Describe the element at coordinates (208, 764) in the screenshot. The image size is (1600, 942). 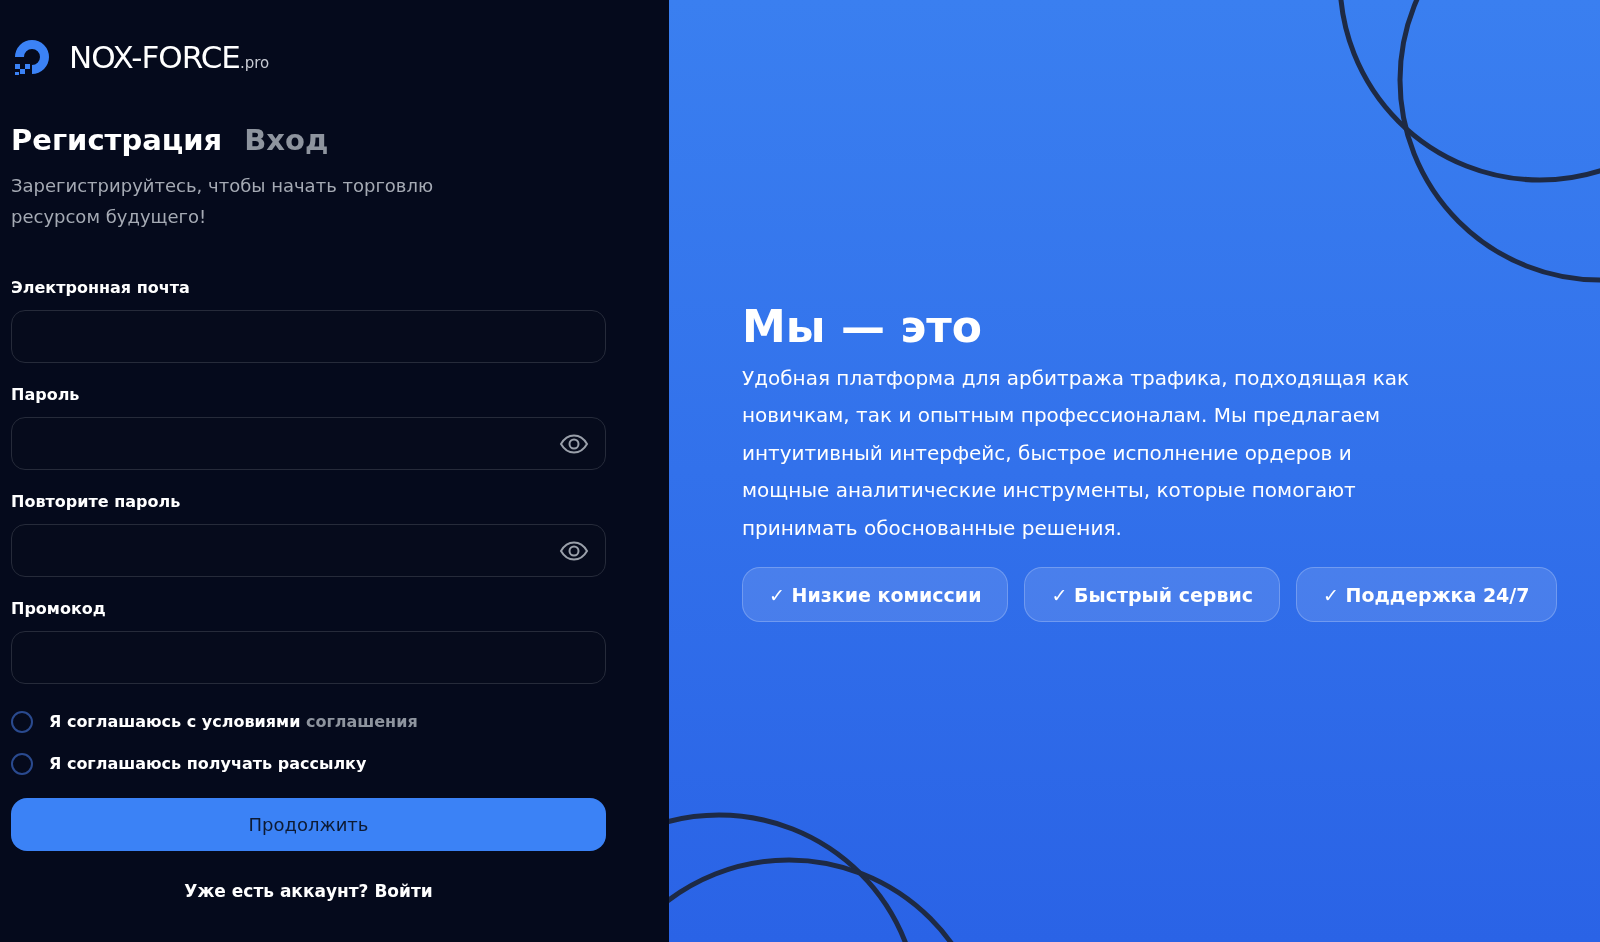
I see `agreement-text: Я соглашаюсь получать рассылку` at that location.